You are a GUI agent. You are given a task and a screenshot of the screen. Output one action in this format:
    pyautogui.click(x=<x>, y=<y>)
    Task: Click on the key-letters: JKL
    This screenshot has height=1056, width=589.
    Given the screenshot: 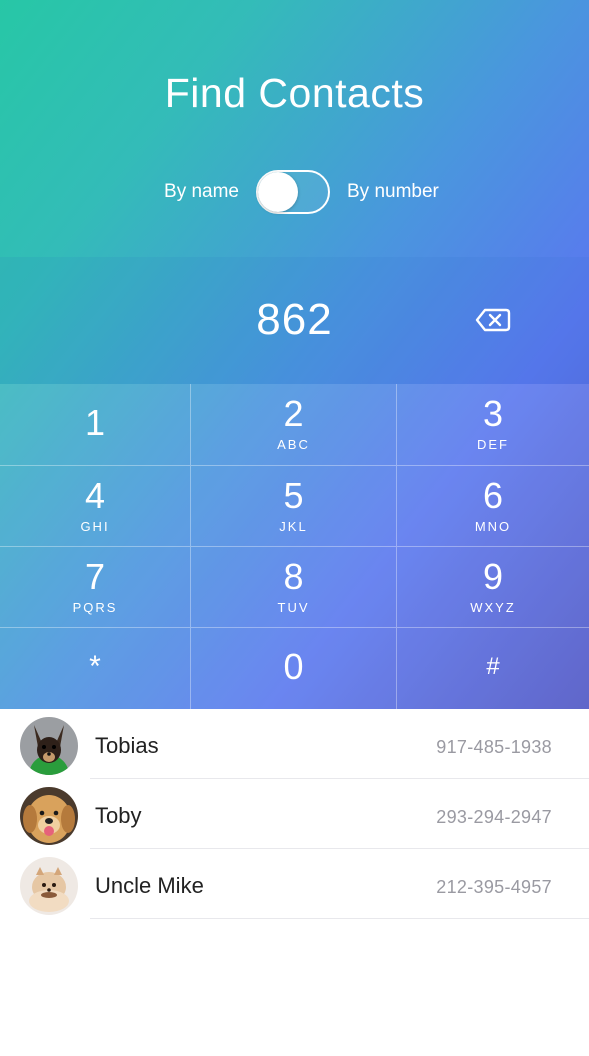 What is the action you would take?
    pyautogui.click(x=293, y=526)
    